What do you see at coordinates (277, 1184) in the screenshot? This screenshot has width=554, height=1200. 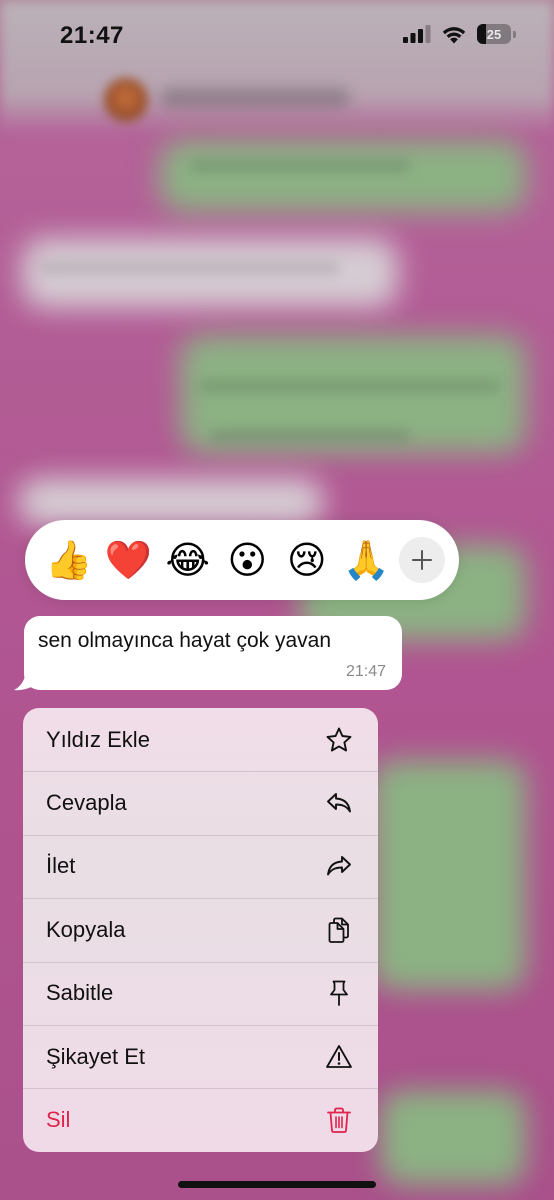 I see `home-indicator` at bounding box center [277, 1184].